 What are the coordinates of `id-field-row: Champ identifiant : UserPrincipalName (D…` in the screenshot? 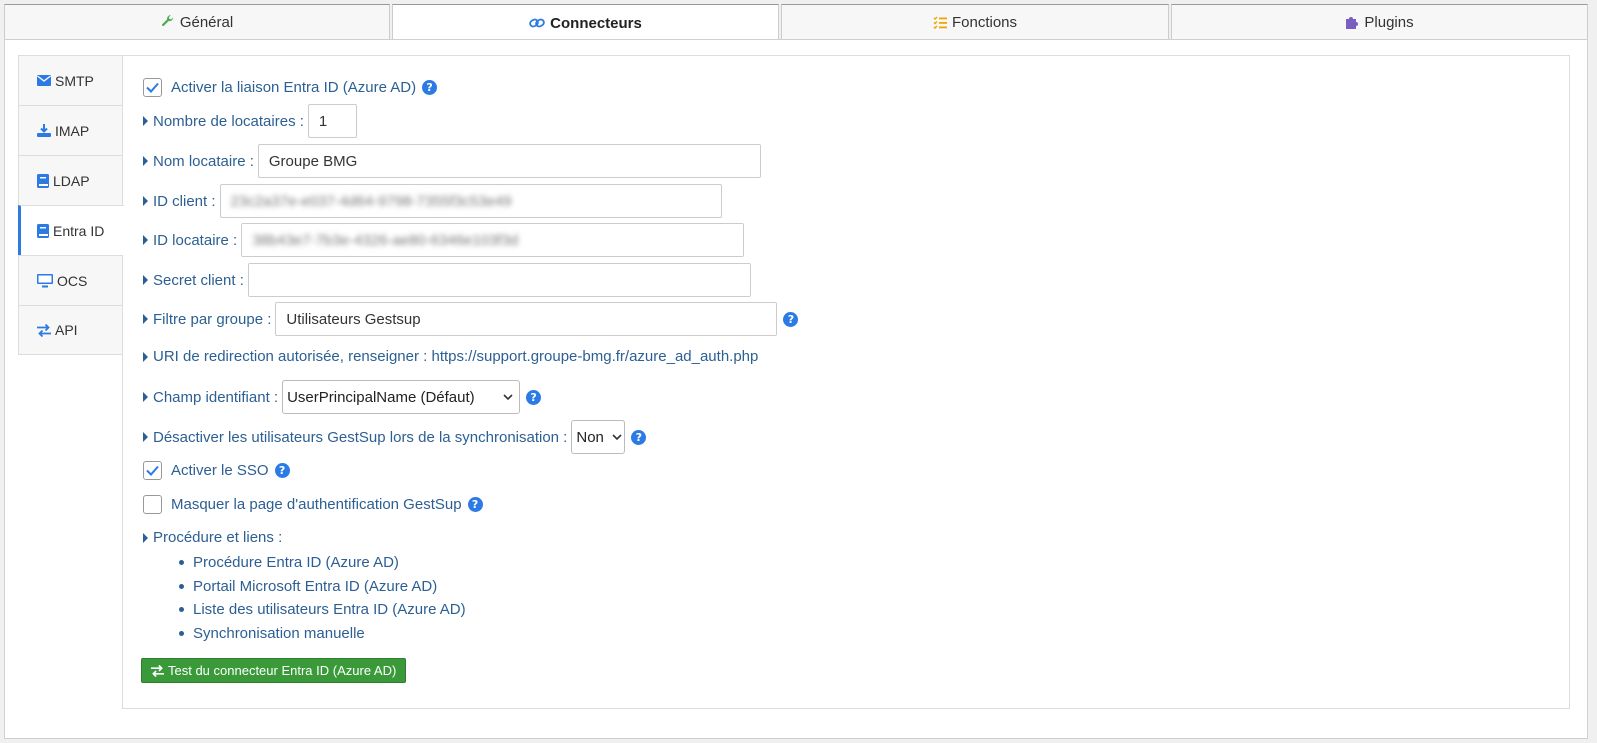 It's located at (342, 397).